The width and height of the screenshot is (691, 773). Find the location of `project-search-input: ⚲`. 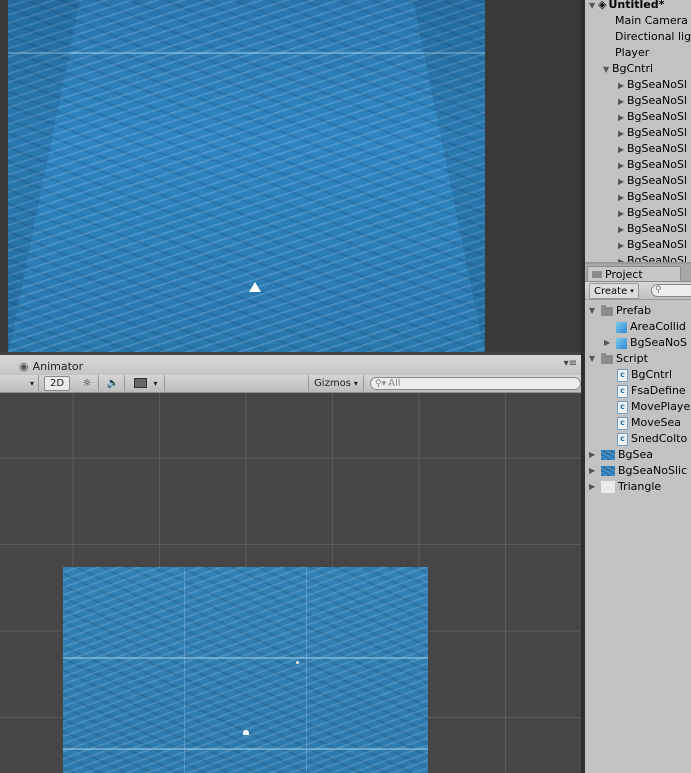

project-search-input: ⚲ is located at coordinates (671, 290).